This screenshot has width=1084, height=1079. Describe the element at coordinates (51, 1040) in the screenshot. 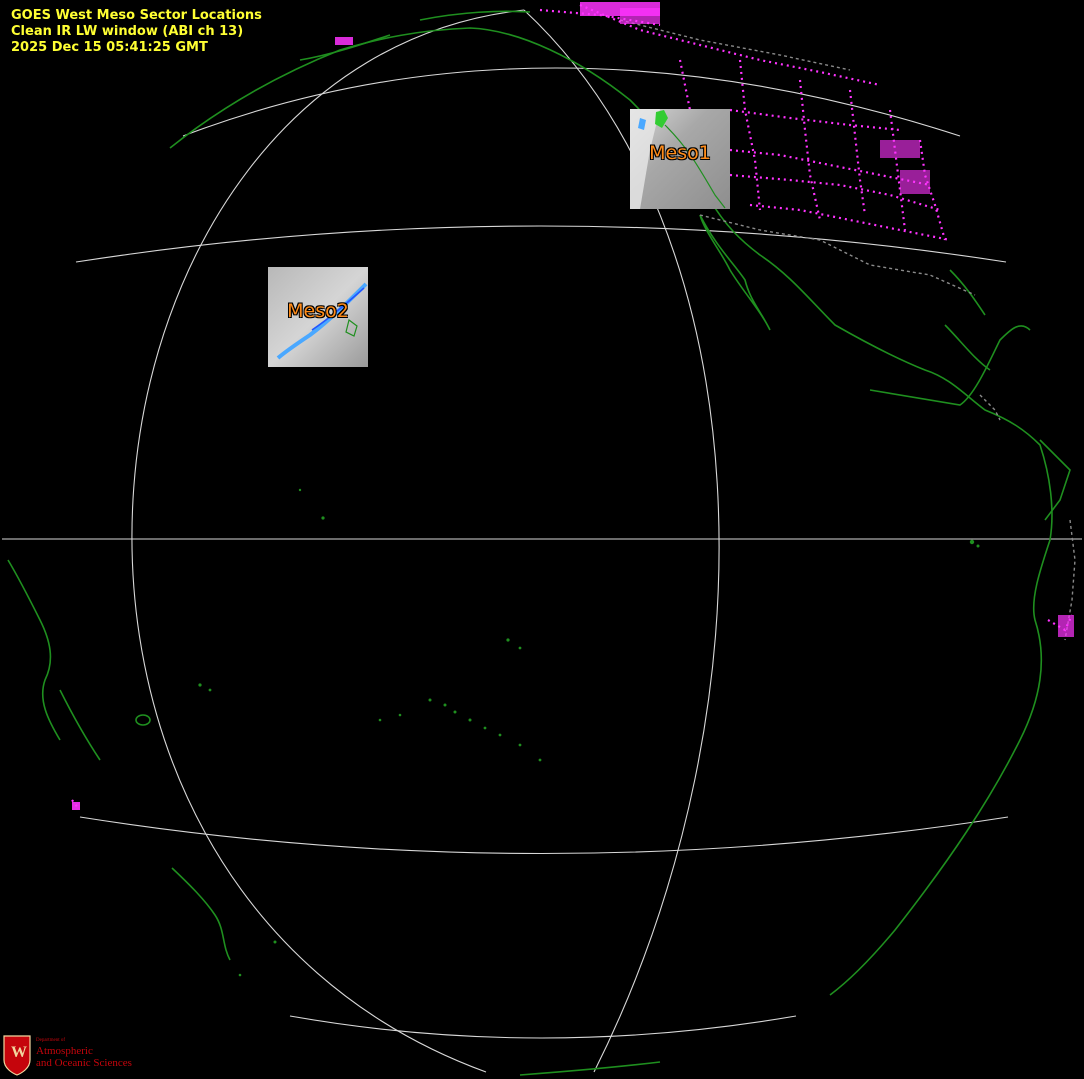

I see `logo-dept-of: Department of` at that location.